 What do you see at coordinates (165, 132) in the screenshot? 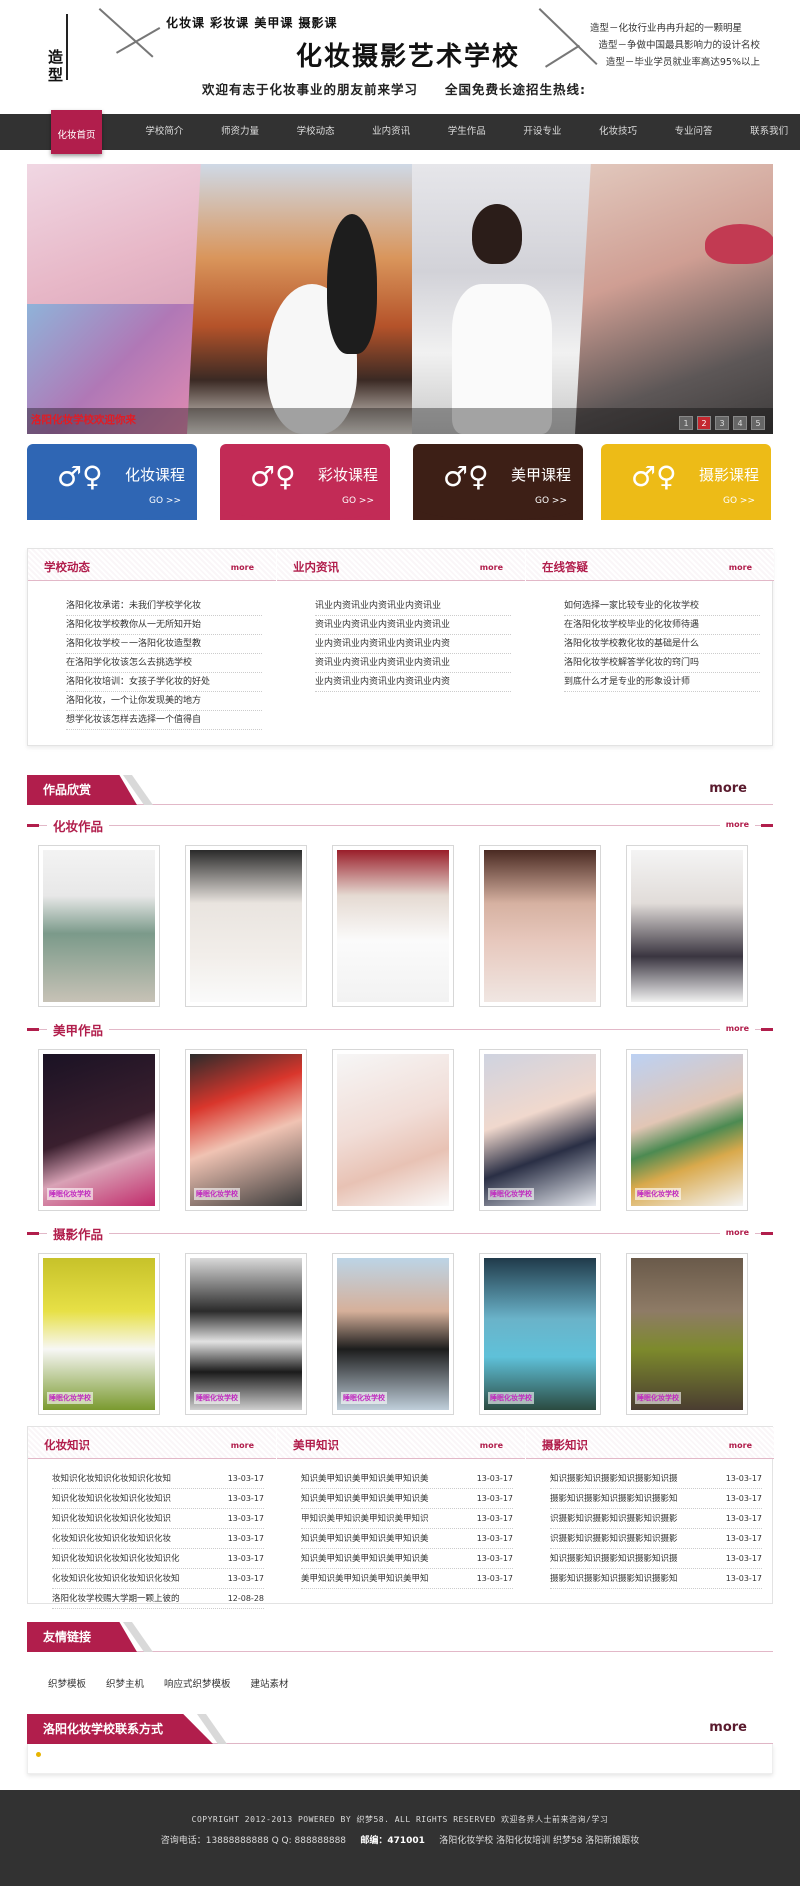
I see `nav-item-about: 学校简介` at bounding box center [165, 132].